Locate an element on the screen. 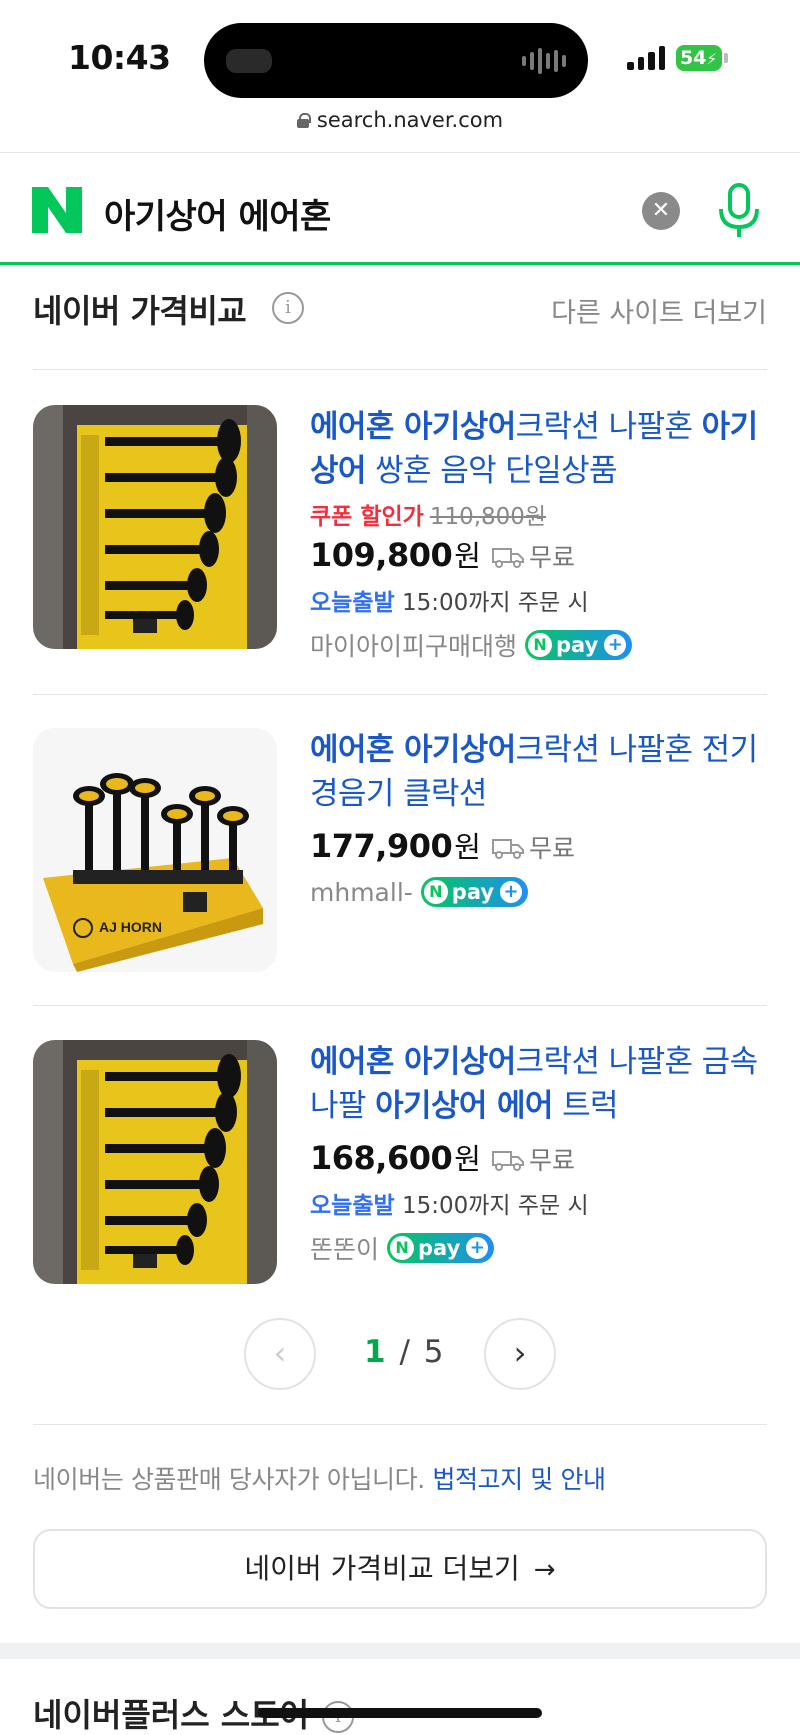 Image resolution: width=800 pixels, height=1735 pixels. prev-page-button: ‹ is located at coordinates (280, 1354).